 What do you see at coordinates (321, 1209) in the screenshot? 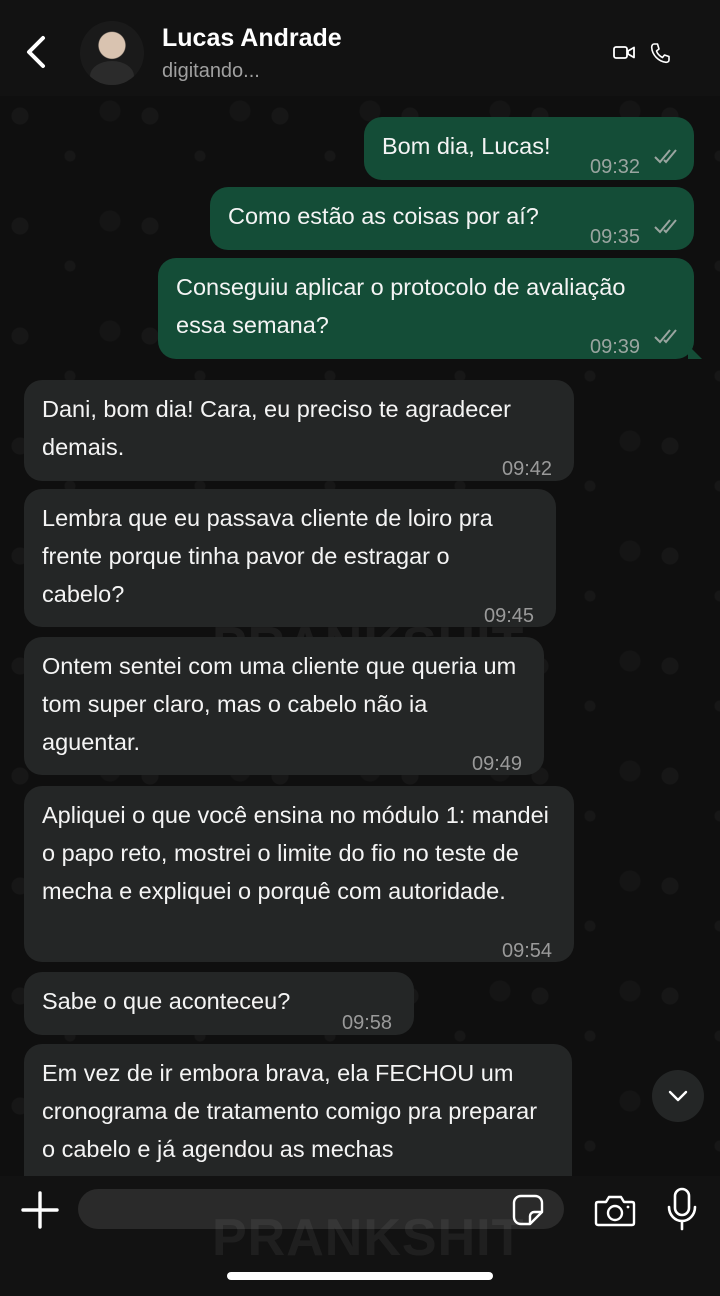
I see `message-input` at bounding box center [321, 1209].